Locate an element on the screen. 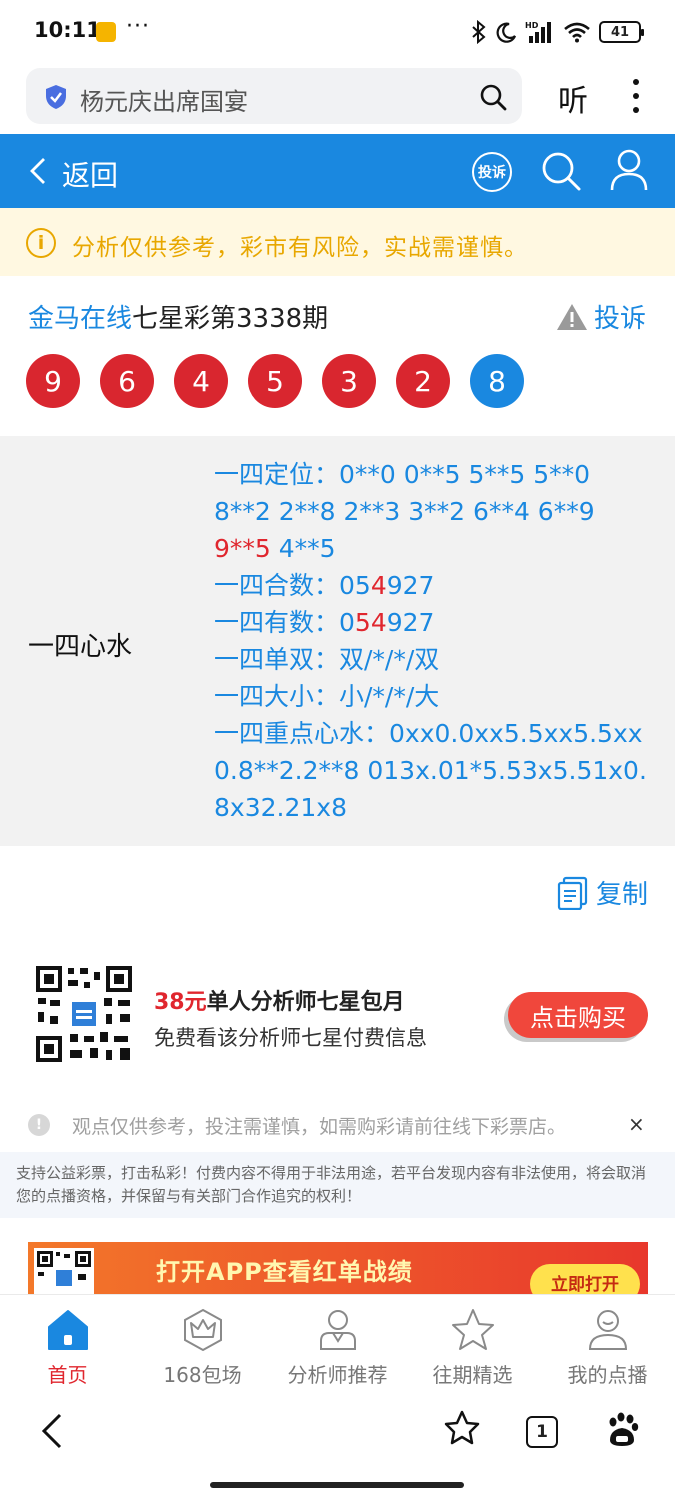 The width and height of the screenshot is (675, 1500). signal-hd-label: HD is located at coordinates (532, 25).